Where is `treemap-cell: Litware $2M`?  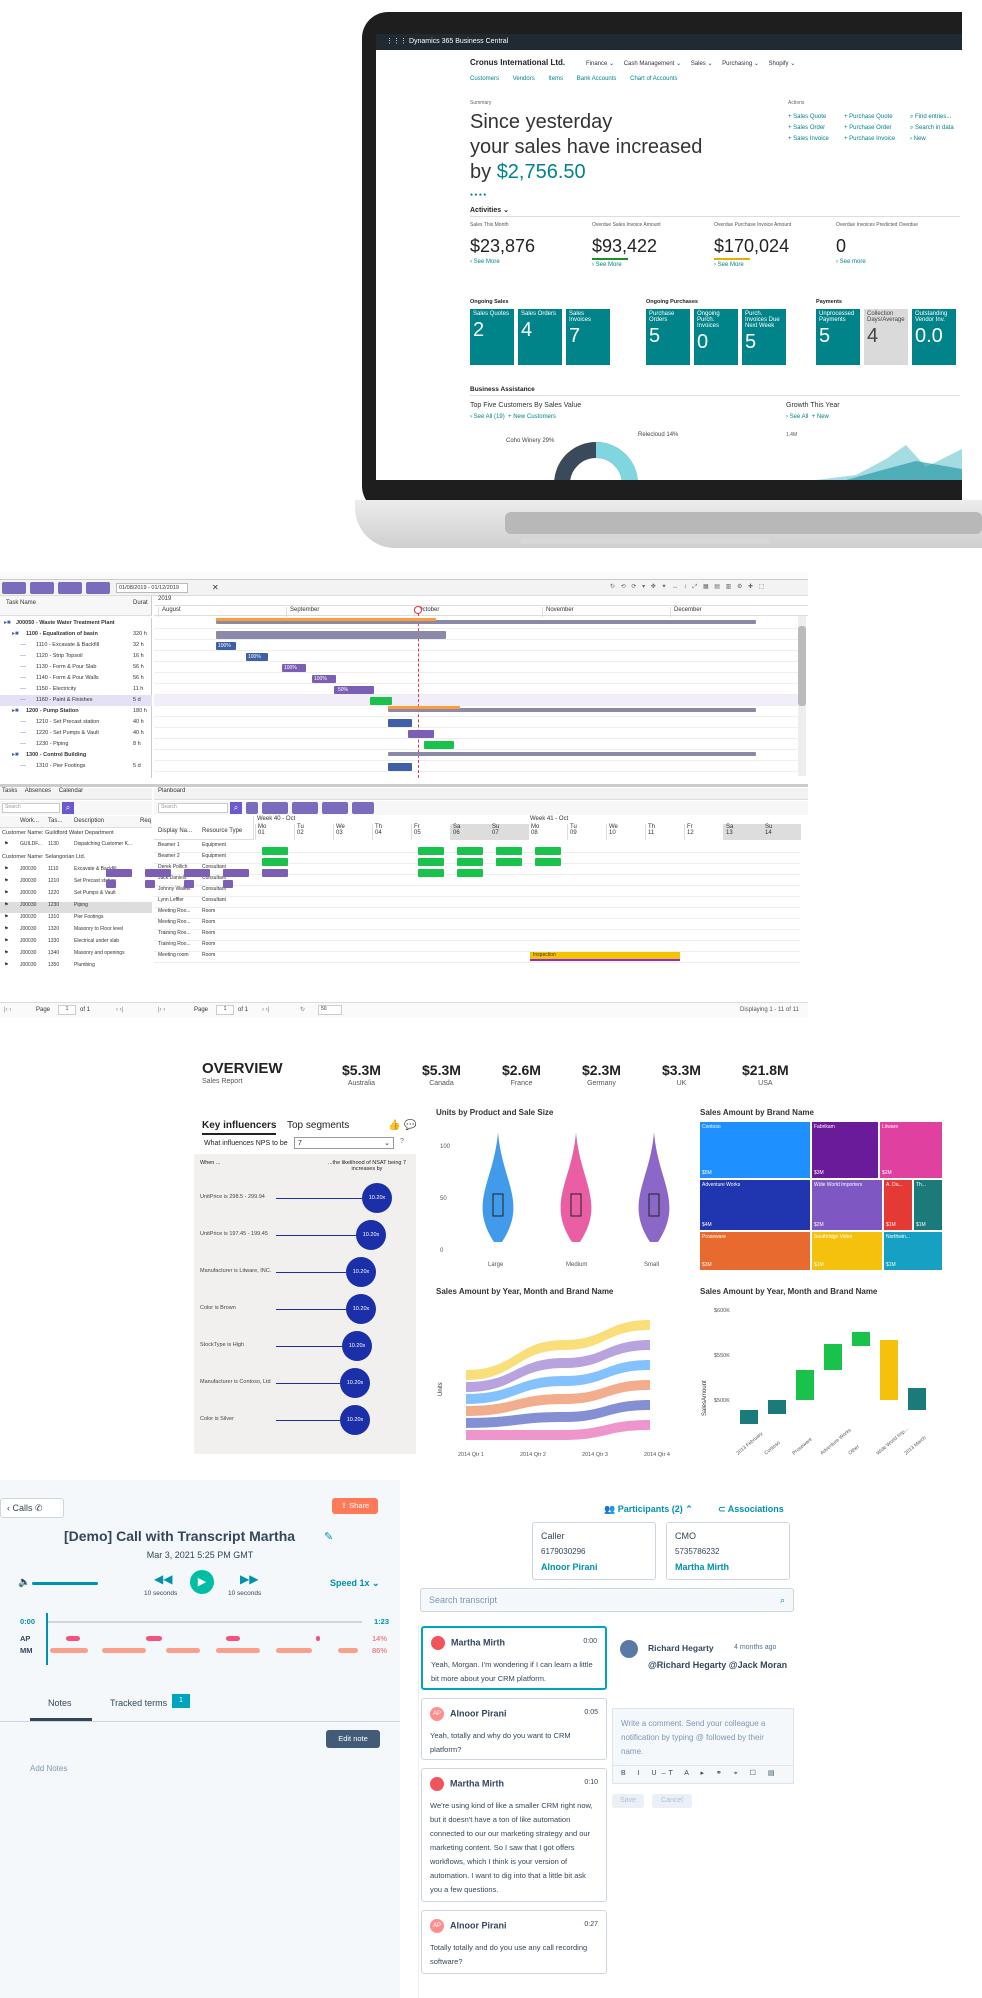 treemap-cell: Litware $2M is located at coordinates (911, 1150).